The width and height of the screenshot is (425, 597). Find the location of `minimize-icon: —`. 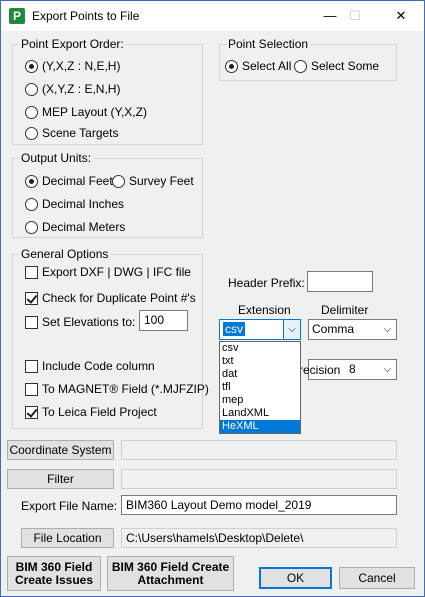

minimize-icon: — is located at coordinates (330, 16).